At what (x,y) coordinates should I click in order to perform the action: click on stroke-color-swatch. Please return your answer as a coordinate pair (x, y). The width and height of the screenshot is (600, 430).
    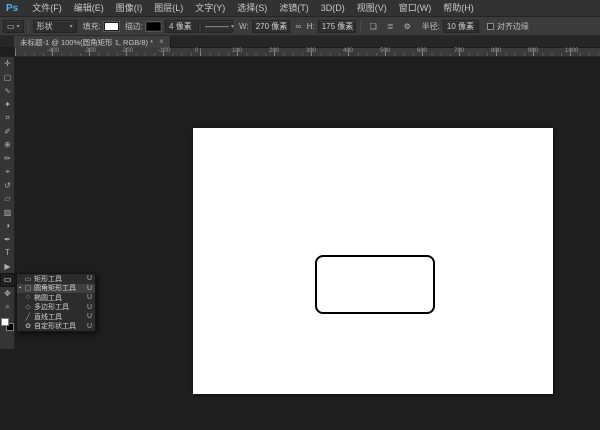
    Looking at the image, I should click on (154, 26).